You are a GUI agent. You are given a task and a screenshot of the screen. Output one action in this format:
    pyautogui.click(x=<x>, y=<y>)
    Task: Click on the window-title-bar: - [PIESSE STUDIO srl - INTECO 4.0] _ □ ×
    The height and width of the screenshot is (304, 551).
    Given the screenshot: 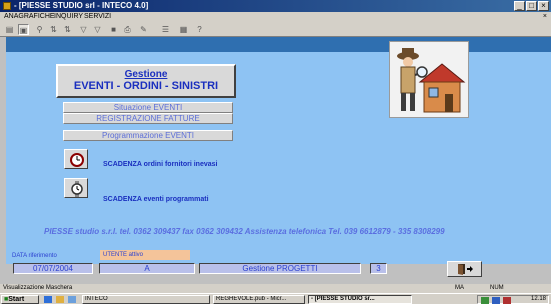 What is the action you would take?
    pyautogui.click(x=275, y=6)
    